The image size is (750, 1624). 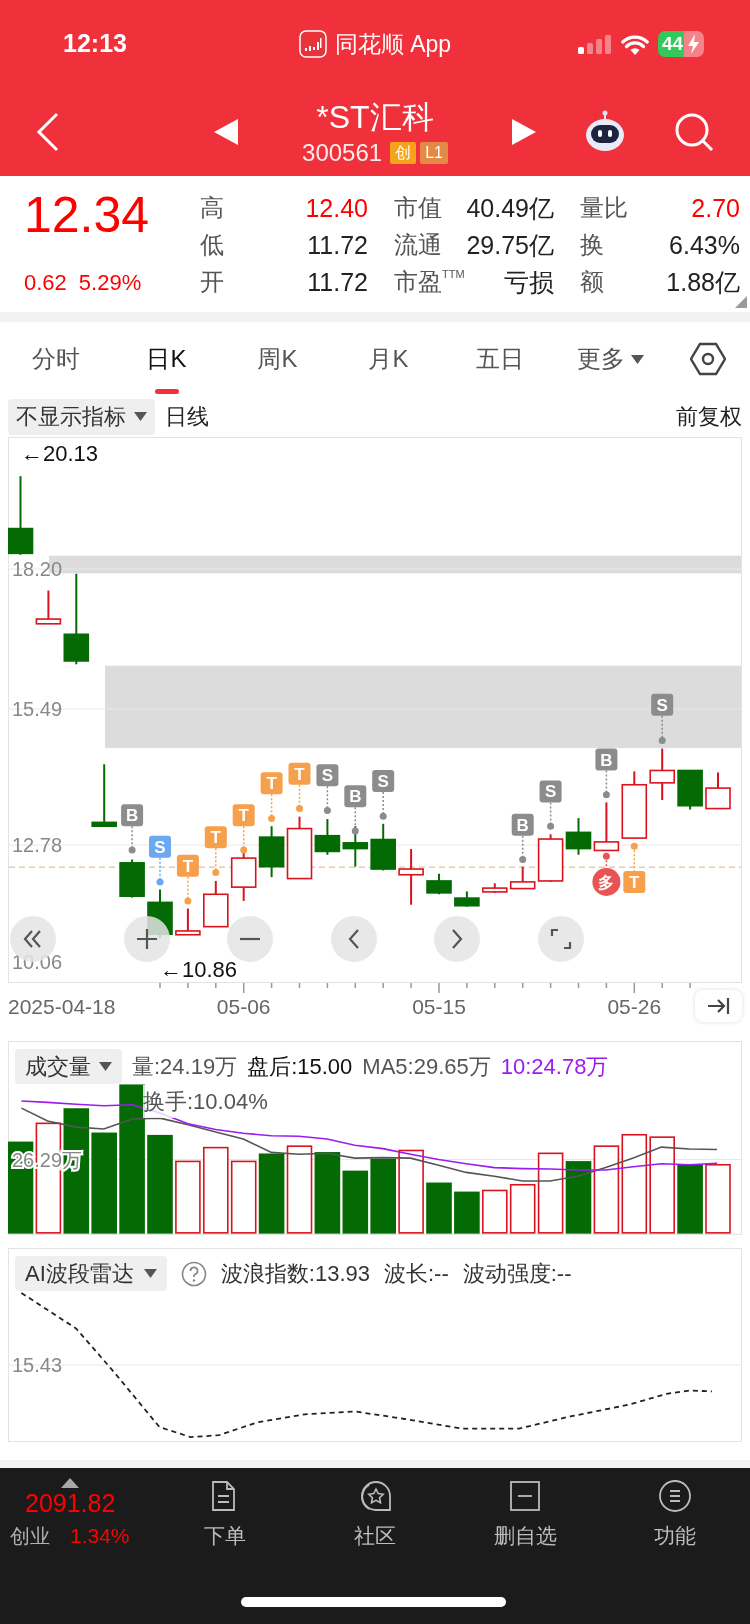 I want to click on menu-icon, so click(x=675, y=1496).